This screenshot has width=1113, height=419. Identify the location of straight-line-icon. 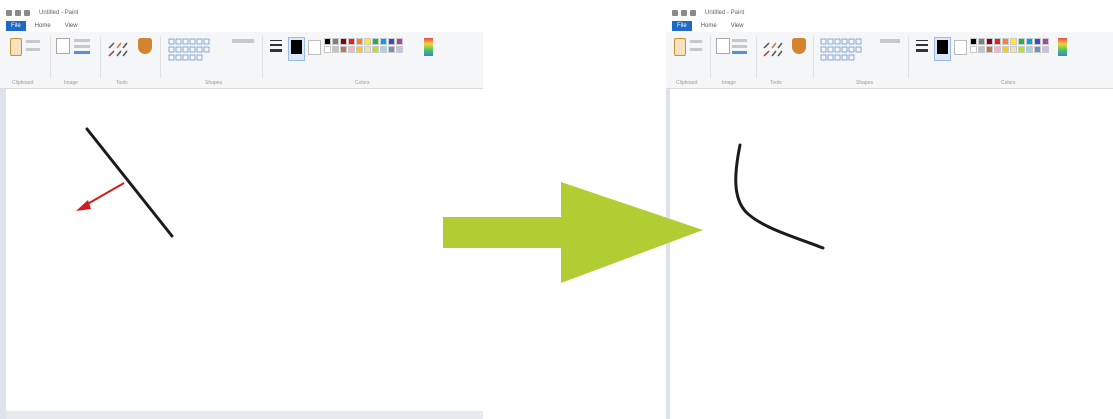
(129, 182).